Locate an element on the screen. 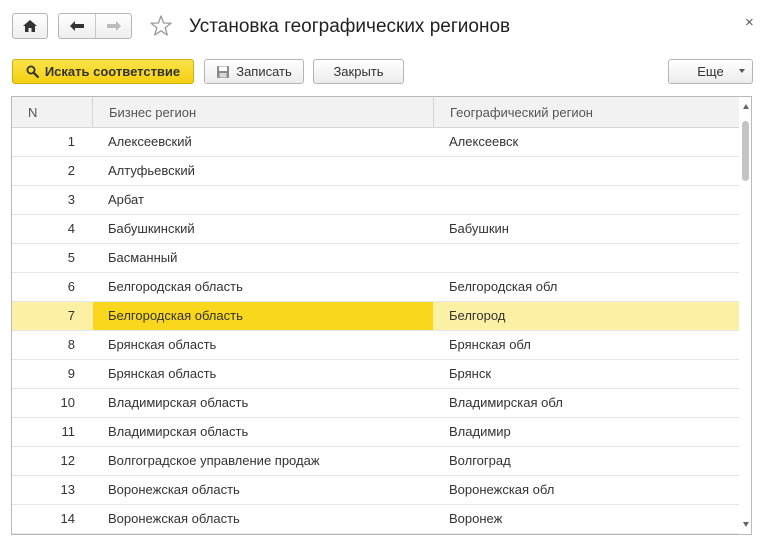 Image resolution: width=770 pixels, height=547 pixels. business-region-cell: Арбат is located at coordinates (263, 200).